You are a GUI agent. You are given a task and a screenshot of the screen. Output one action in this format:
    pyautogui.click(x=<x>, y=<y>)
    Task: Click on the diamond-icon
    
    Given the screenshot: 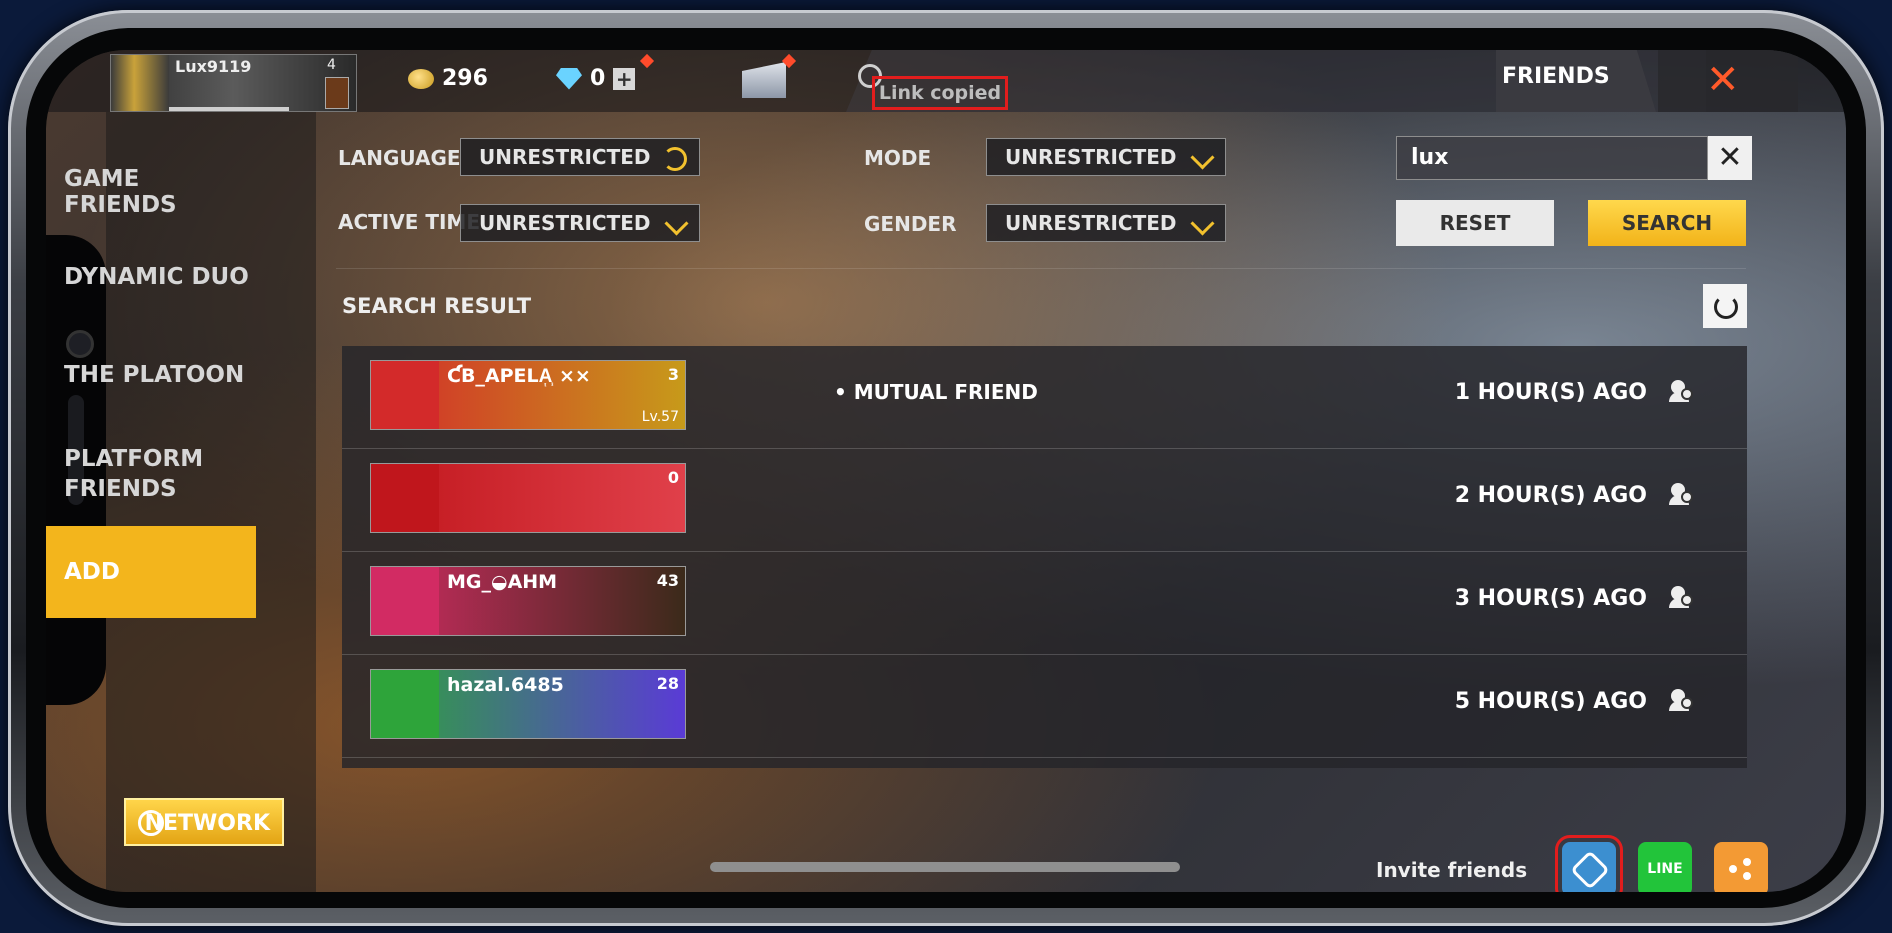 What is the action you would take?
    pyautogui.click(x=569, y=78)
    